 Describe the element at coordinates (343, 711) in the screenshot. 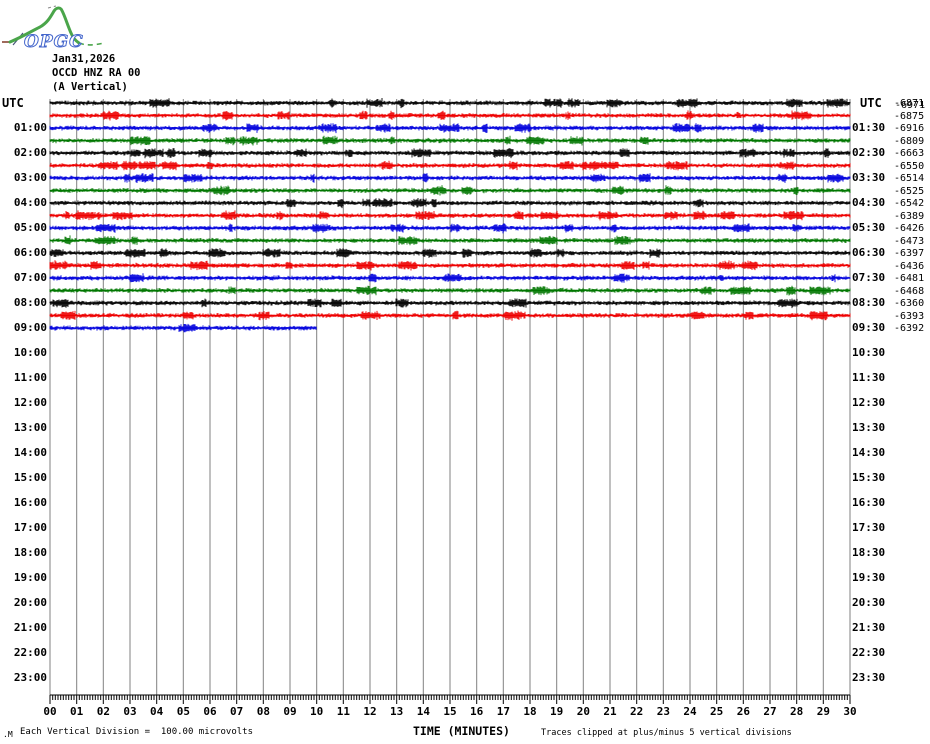

I see `minute-tick-label: 11` at that location.